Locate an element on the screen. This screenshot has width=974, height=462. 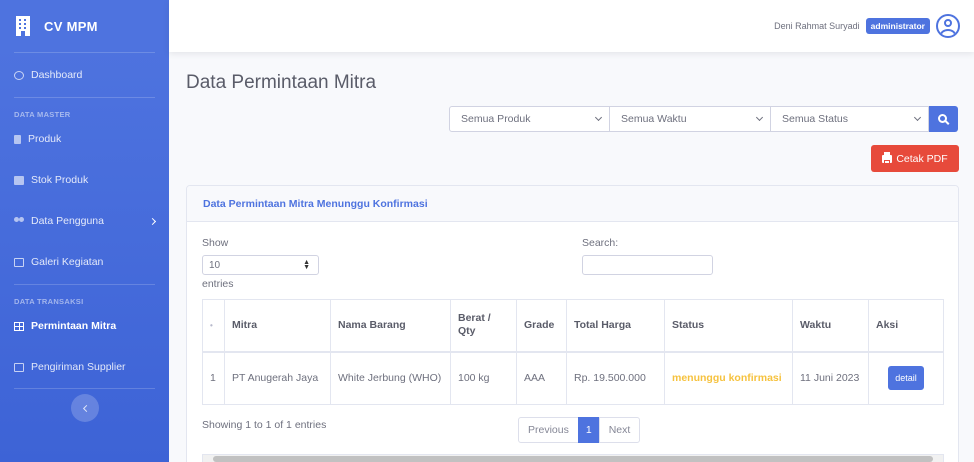
page-title: Data Permintaan Mitra is located at coordinates (281, 82).